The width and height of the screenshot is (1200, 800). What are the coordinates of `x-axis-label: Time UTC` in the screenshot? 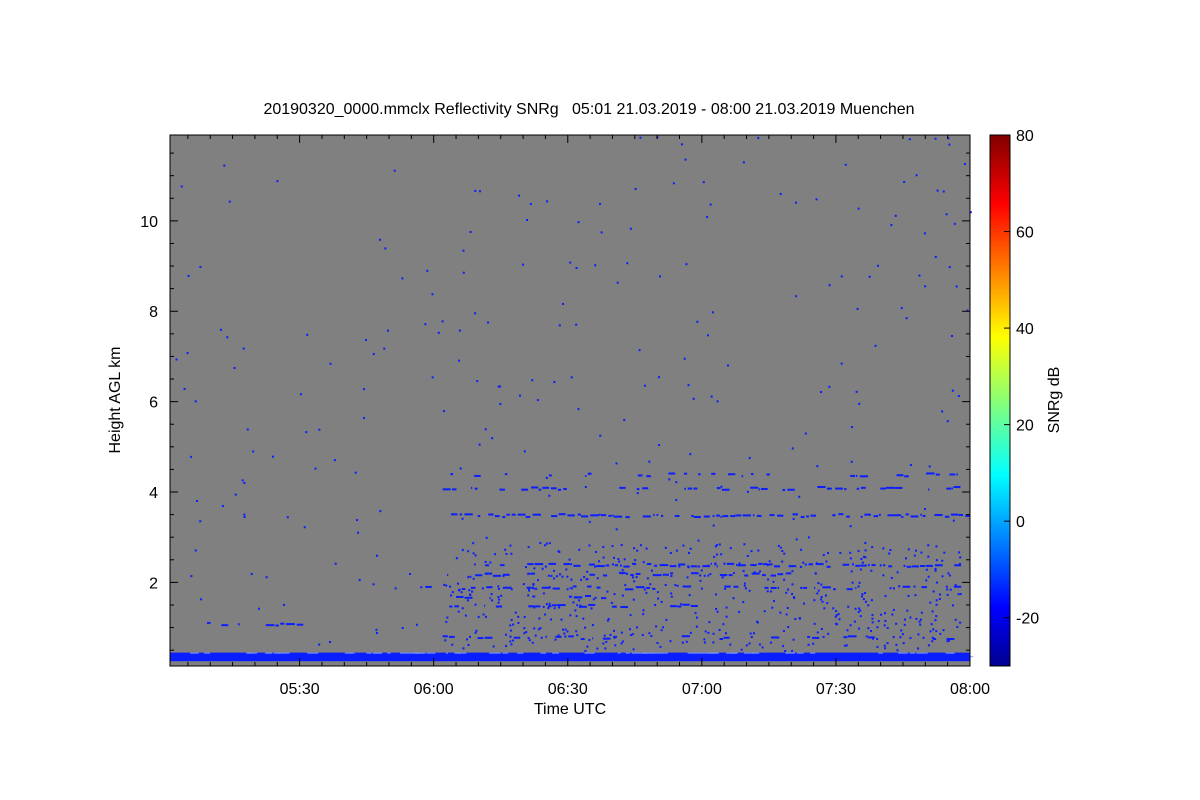 It's located at (570, 709).